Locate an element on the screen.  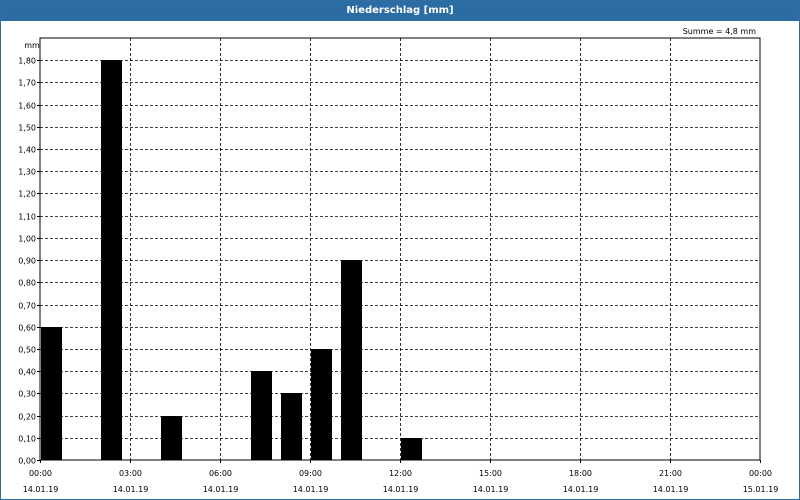
x-tick-time-label: 12:00 is located at coordinates (400, 473).